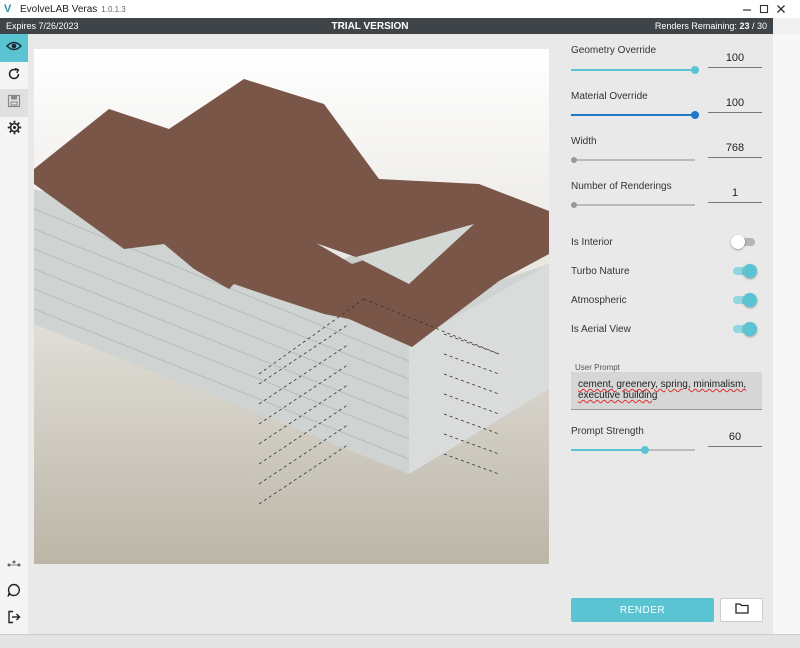 The height and width of the screenshot is (648, 800). Describe the element at coordinates (599, 300) in the screenshot. I see `atmospheric-label: Atmospheric` at that location.